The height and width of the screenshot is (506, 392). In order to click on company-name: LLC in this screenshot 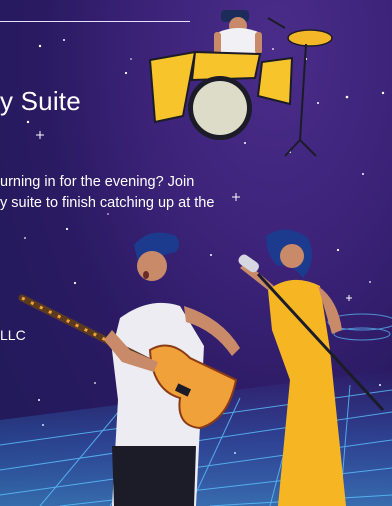, I will do `click(13, 335)`.